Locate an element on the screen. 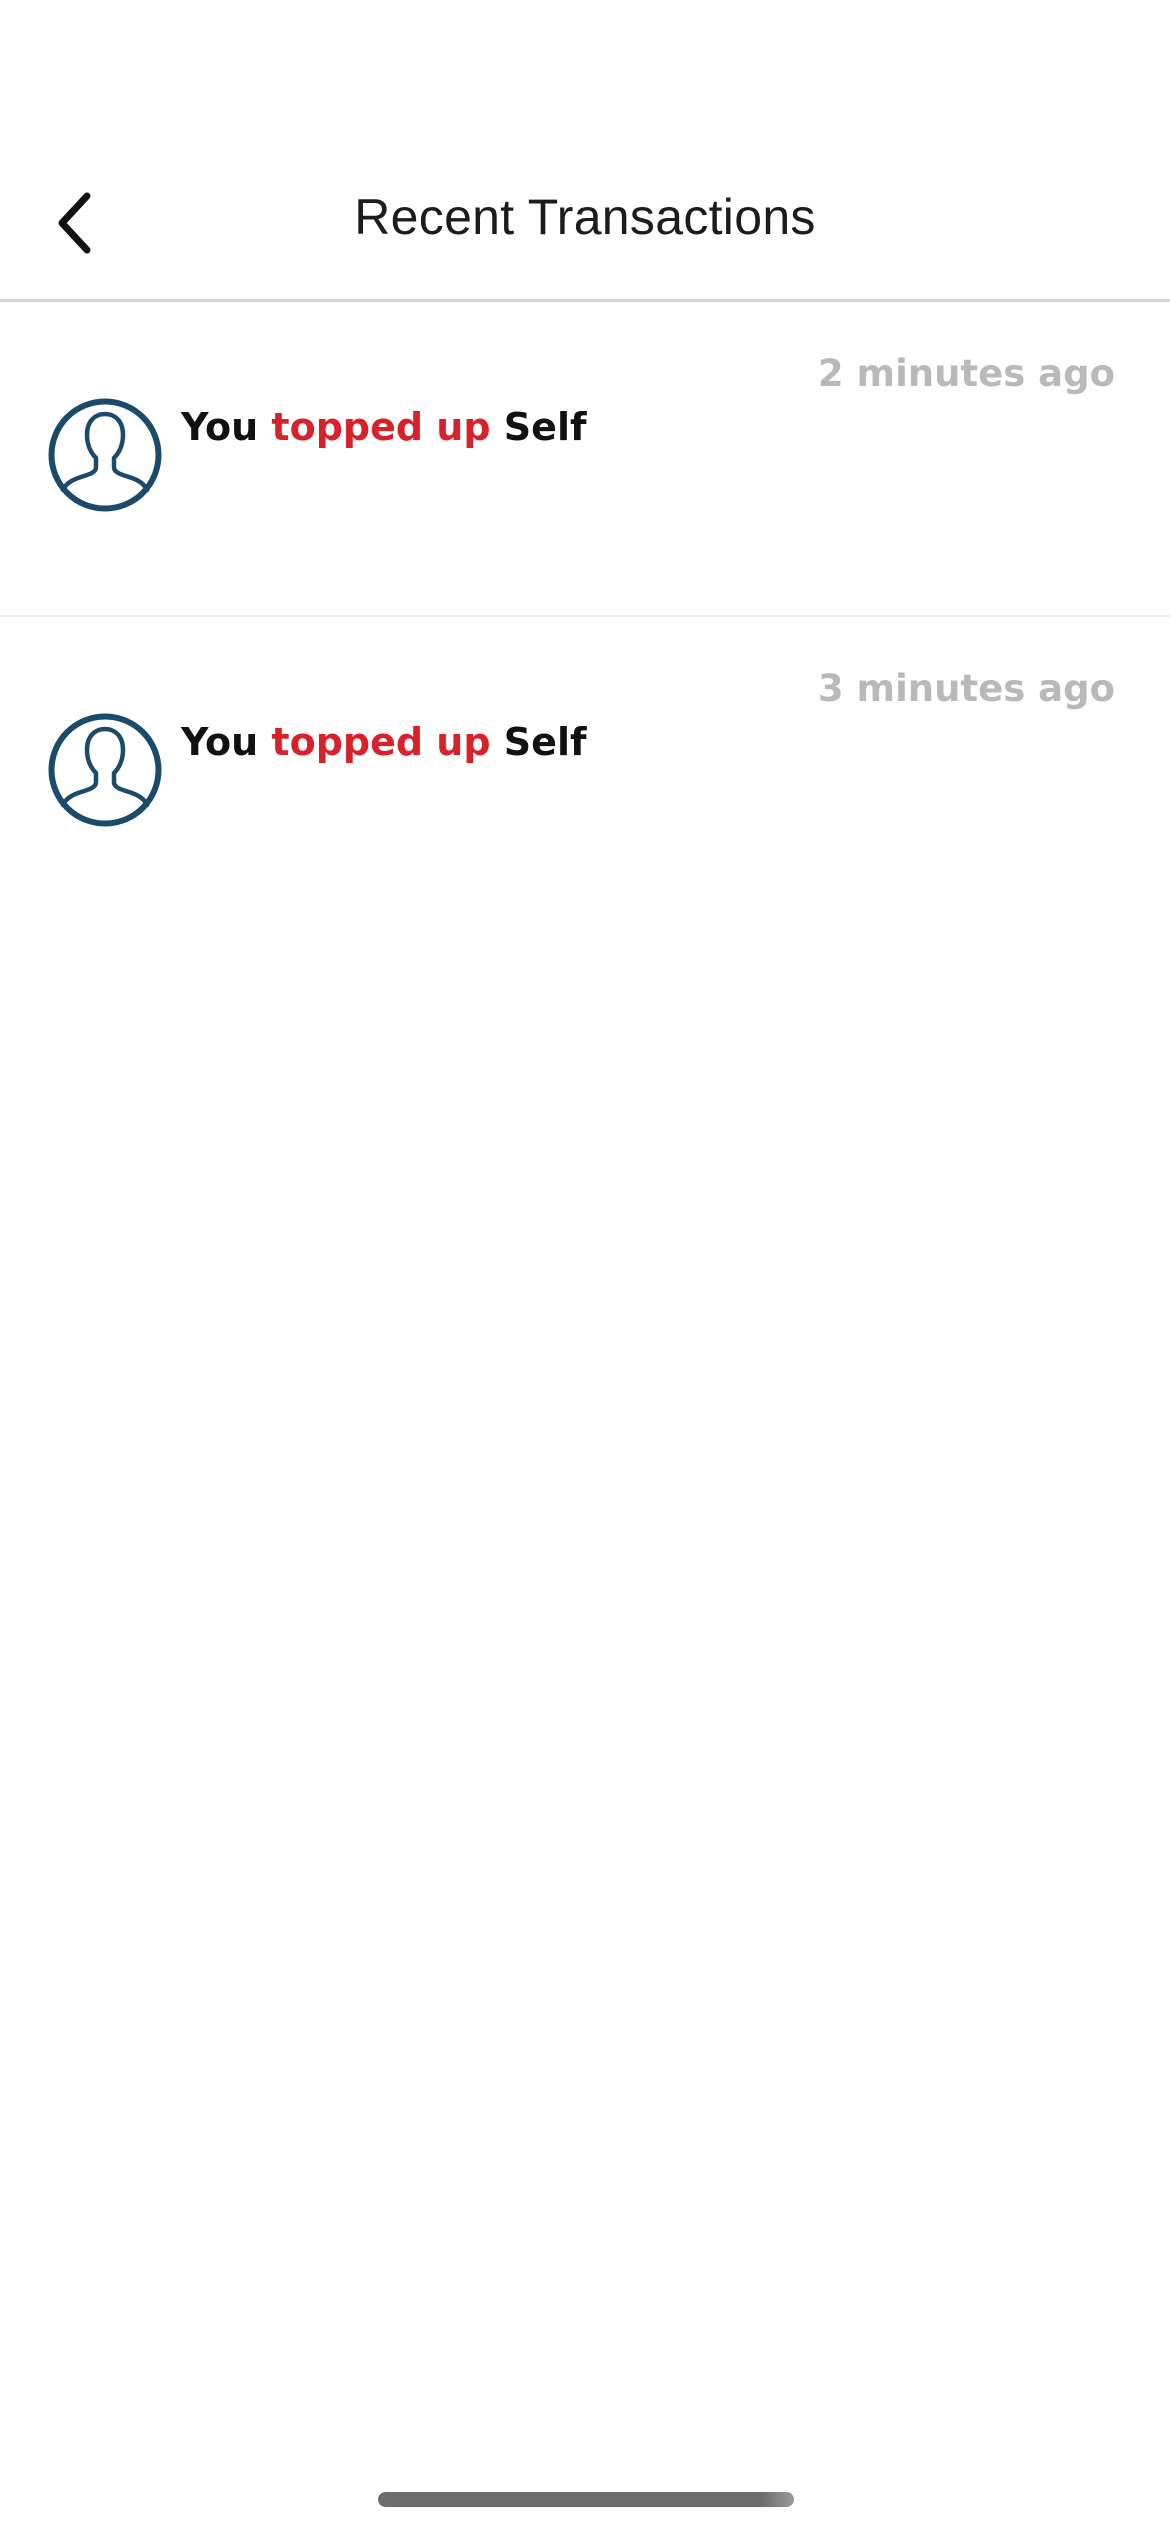  transaction-time: 3 minutes ago is located at coordinates (966, 688).